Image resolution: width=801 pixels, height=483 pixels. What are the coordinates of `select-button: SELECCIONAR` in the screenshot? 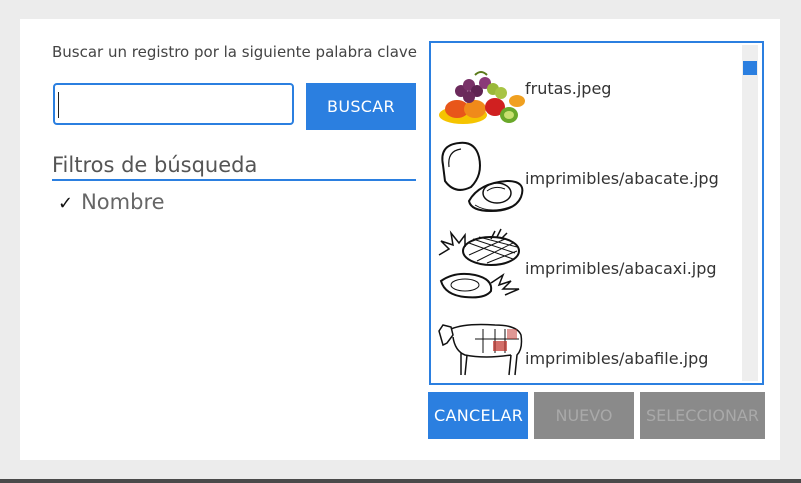 It's located at (702, 415).